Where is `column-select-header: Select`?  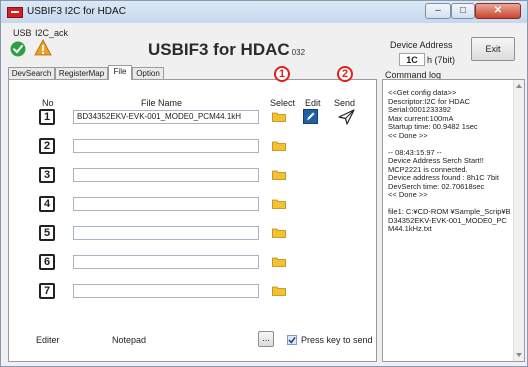
column-select-header: Select is located at coordinates (283, 103).